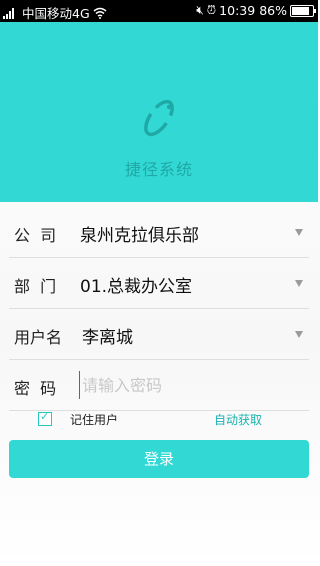  Describe the element at coordinates (158, 169) in the screenshot. I see `app-title: 捷径系统` at that location.